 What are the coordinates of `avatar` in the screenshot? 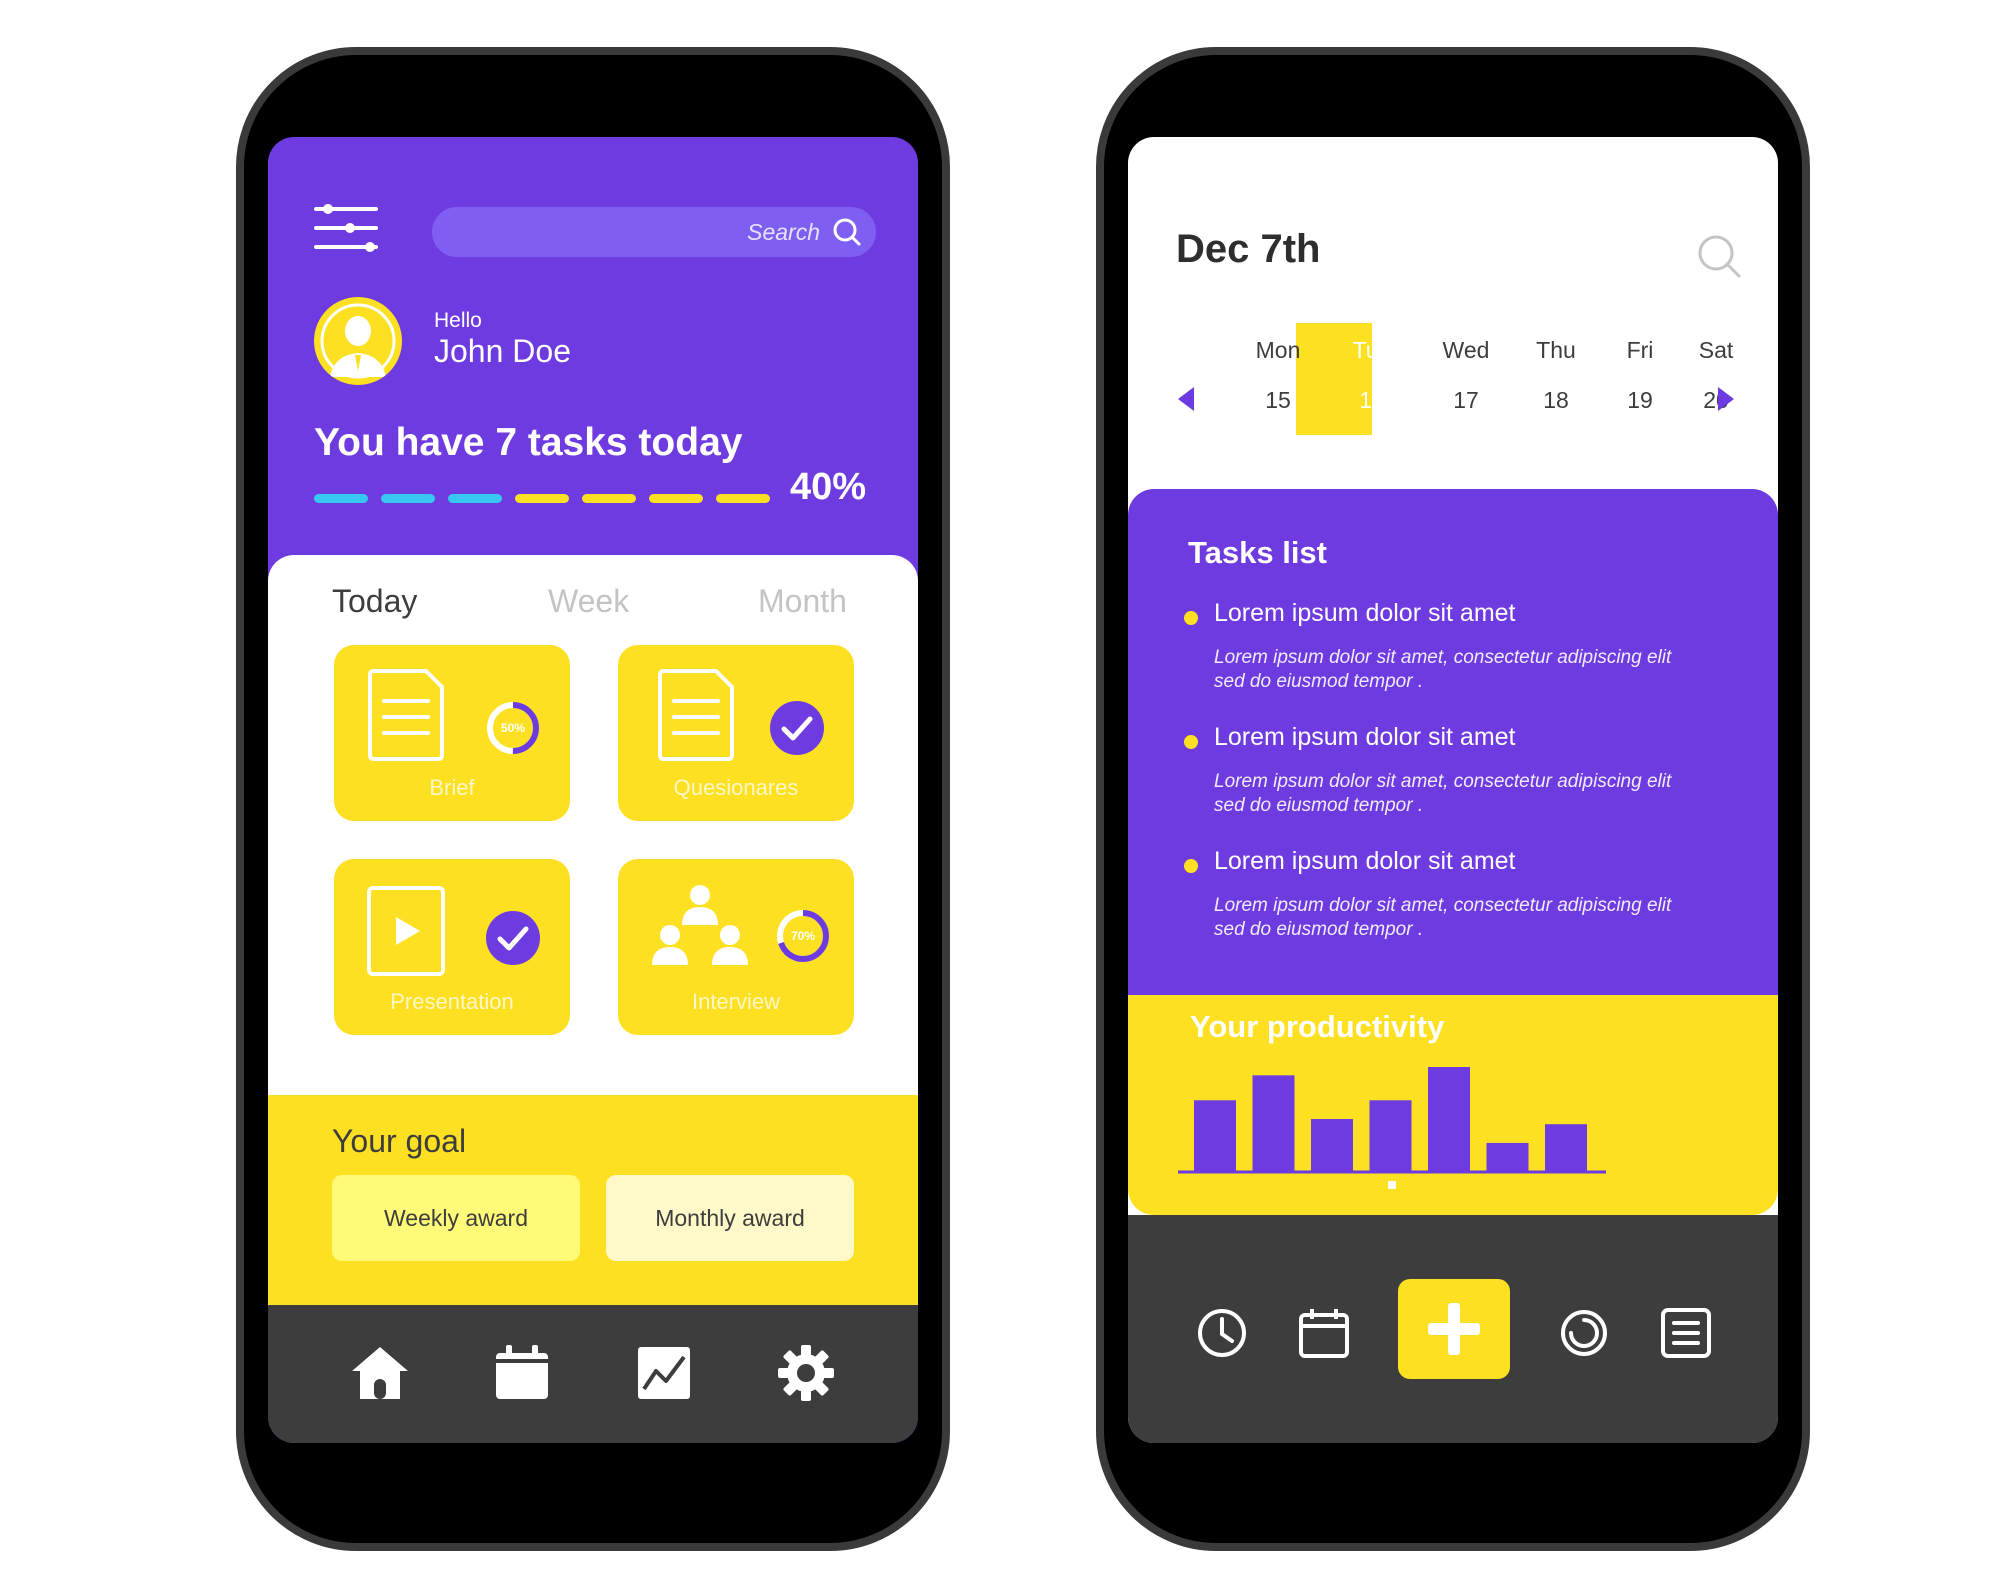 It's located at (358, 341).